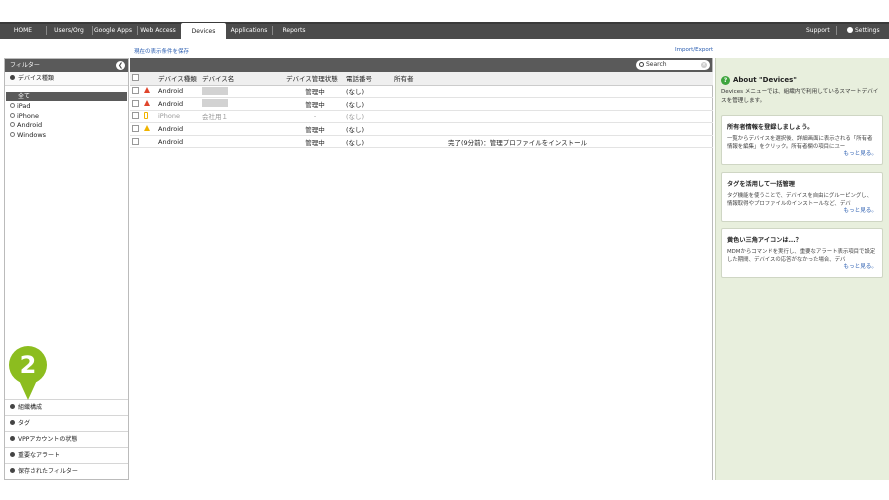 The height and width of the screenshot is (500, 889). I want to click on select-all-checkbox, so click(135, 78).